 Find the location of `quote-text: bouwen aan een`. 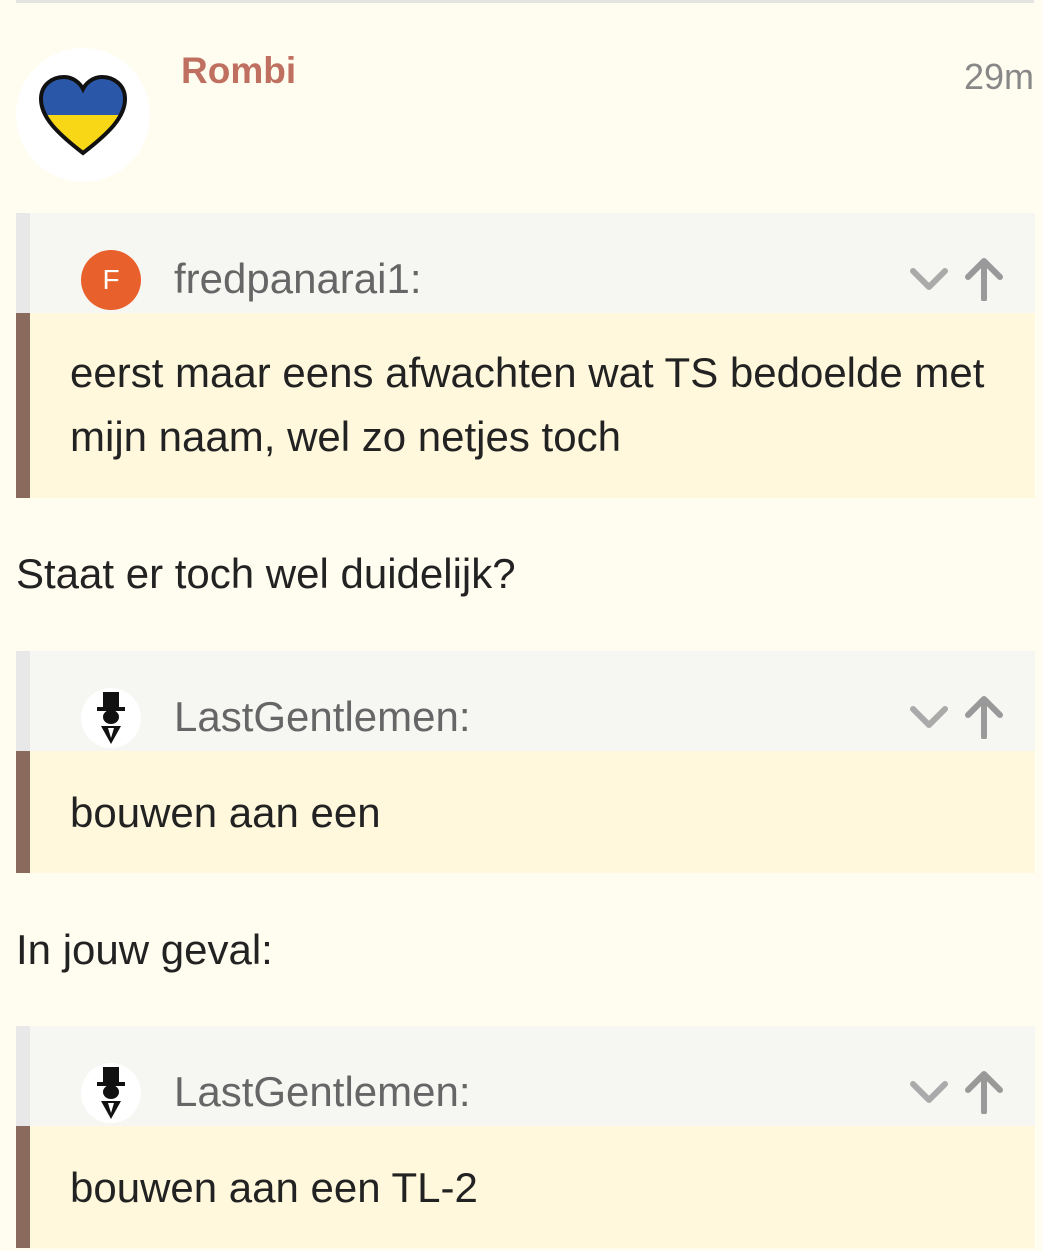

quote-text: bouwen aan een is located at coordinates (525, 812).